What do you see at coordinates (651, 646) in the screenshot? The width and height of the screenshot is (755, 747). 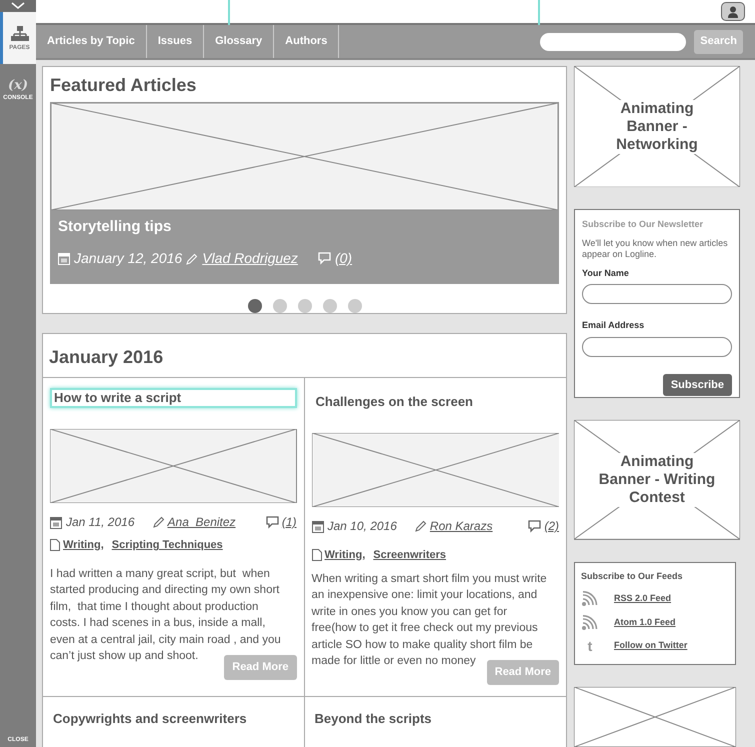 I see `feed-link: Follow on Twitter` at bounding box center [651, 646].